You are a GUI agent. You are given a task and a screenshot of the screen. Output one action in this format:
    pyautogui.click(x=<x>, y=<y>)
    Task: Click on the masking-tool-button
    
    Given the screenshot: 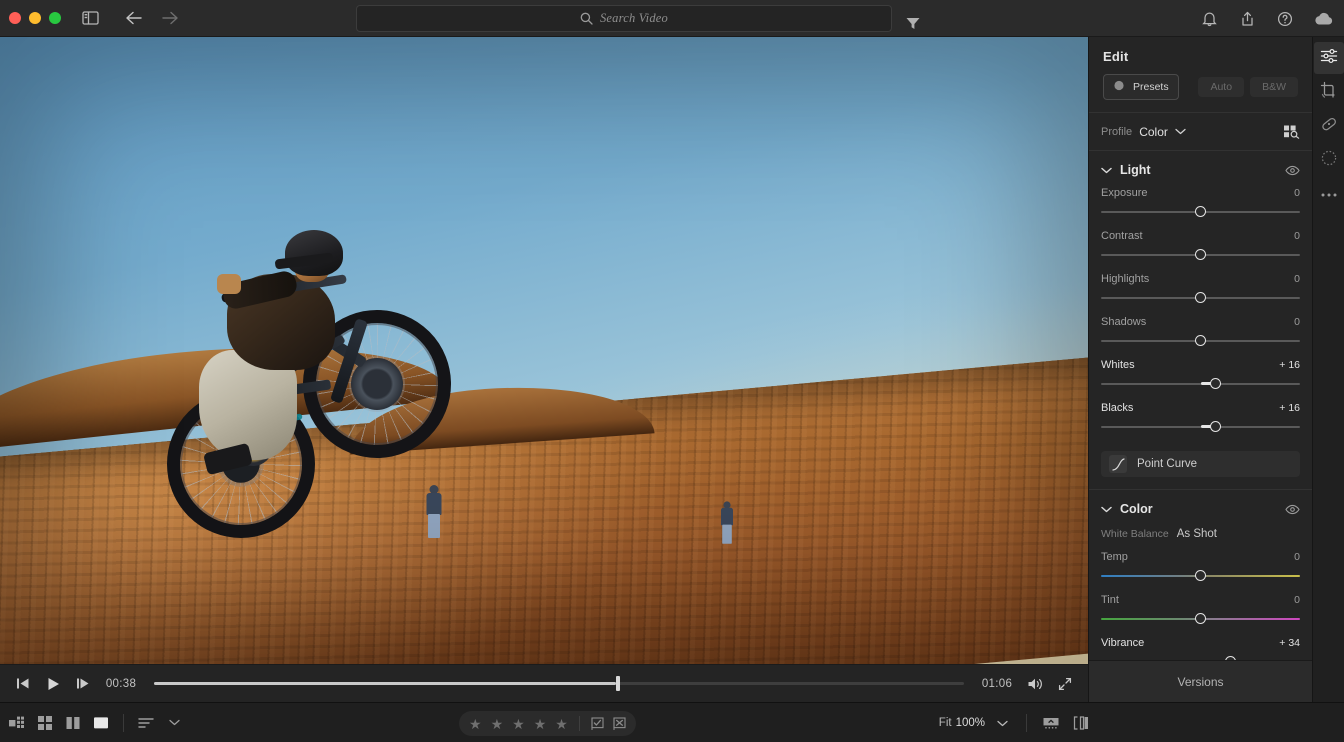 What is the action you would take?
    pyautogui.click(x=1329, y=160)
    